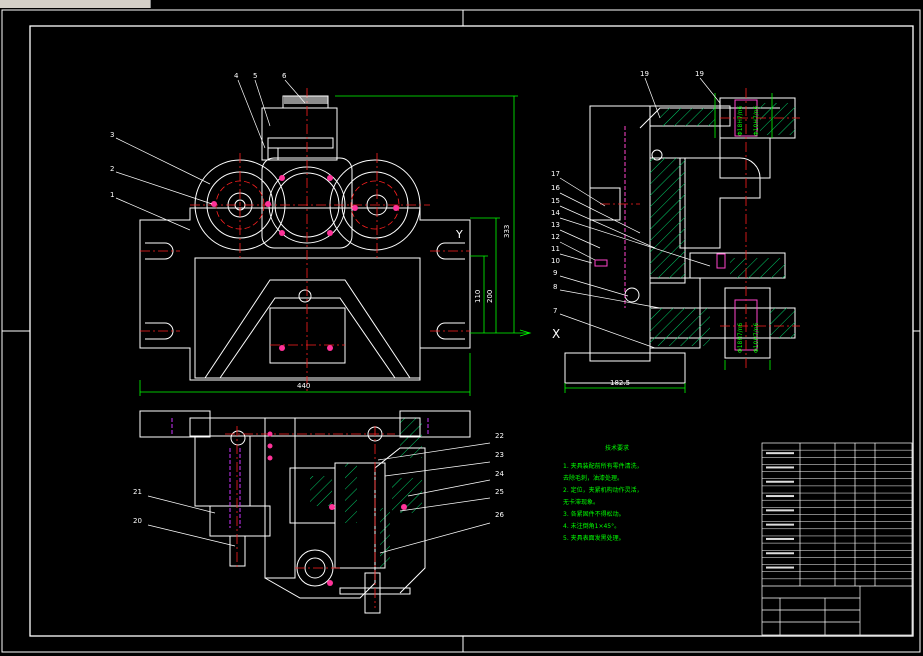 This screenshot has height=656, width=923. What do you see at coordinates (112, 195) in the screenshot?
I see `balloon-front-1: 1` at bounding box center [112, 195].